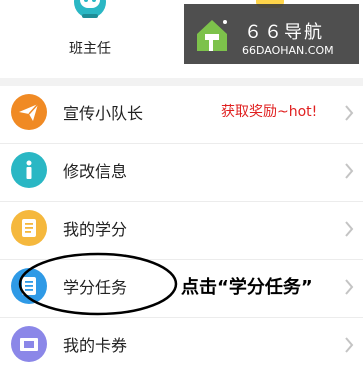 The height and width of the screenshot is (370, 363). Describe the element at coordinates (29, 170) in the screenshot. I see `info-icon` at that location.